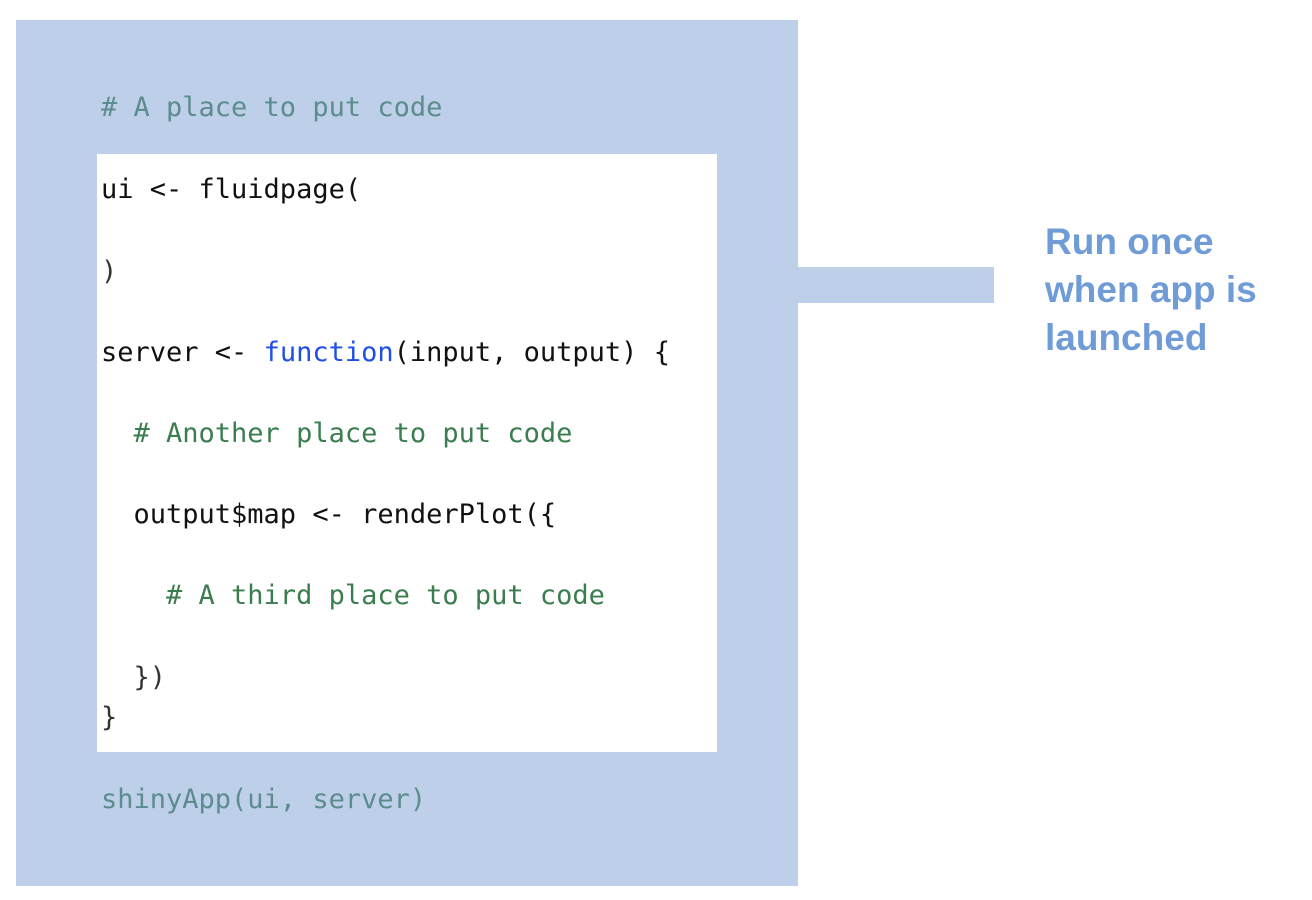  Describe the element at coordinates (231, 189) in the screenshot. I see `ui-definition-line: ui <- fluidpage(` at that location.